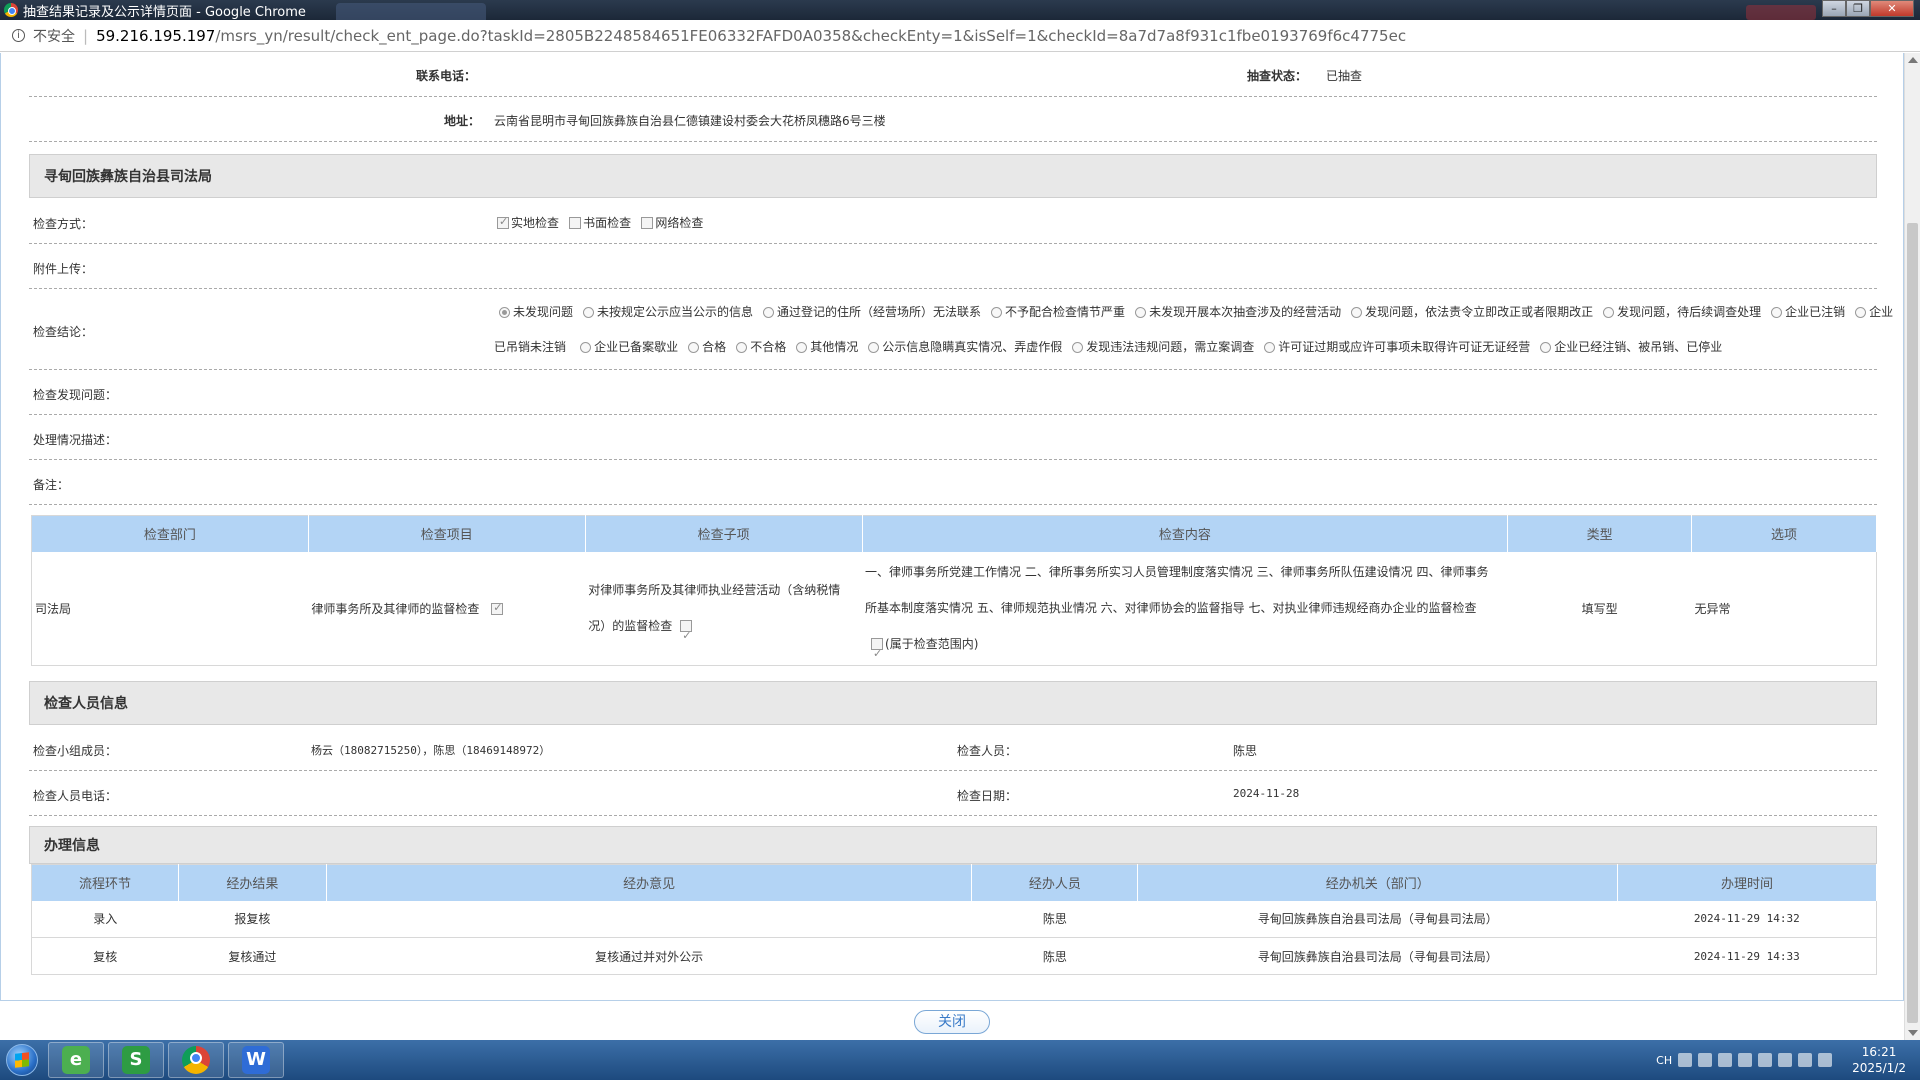 This screenshot has height=1080, width=1920. Describe the element at coordinates (1664, 1060) in the screenshot. I see `language-indicator: CH` at that location.